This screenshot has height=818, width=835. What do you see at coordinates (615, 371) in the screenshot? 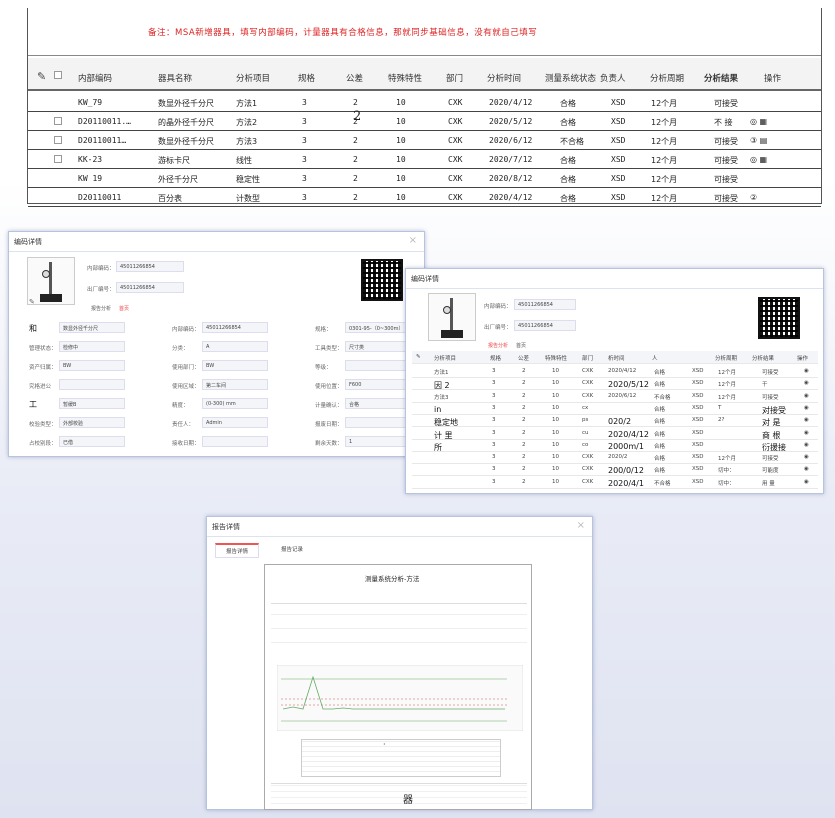
I see `analysis-row: 方法1 3 2 10 CXK 2020/4/12 合格 XSD 12个月 可接受 ◉` at bounding box center [615, 371].